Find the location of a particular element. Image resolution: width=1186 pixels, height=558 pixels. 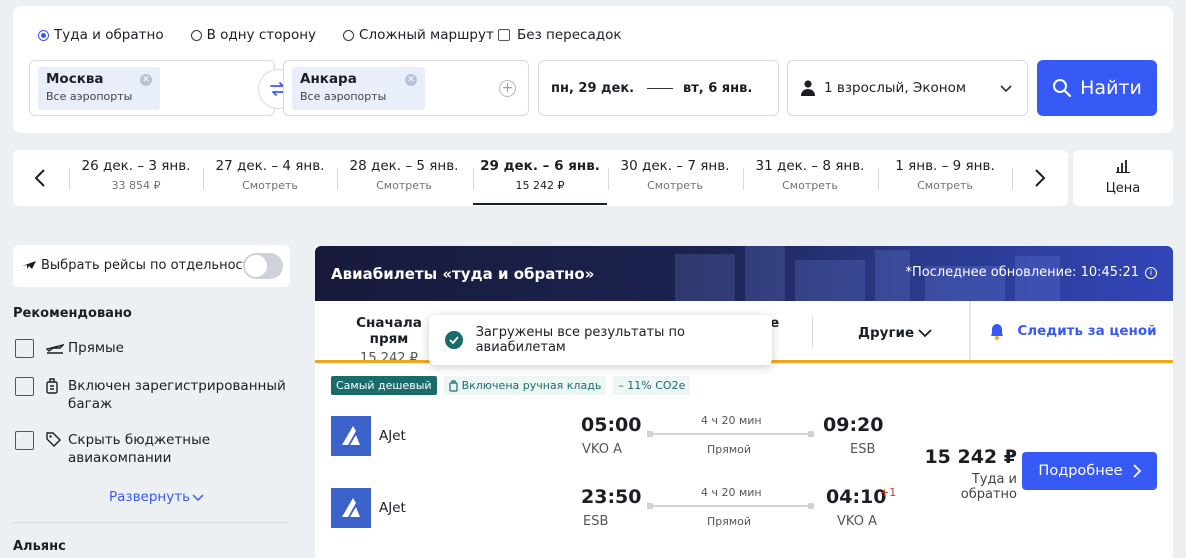

airline-name: AJet is located at coordinates (392, 436).